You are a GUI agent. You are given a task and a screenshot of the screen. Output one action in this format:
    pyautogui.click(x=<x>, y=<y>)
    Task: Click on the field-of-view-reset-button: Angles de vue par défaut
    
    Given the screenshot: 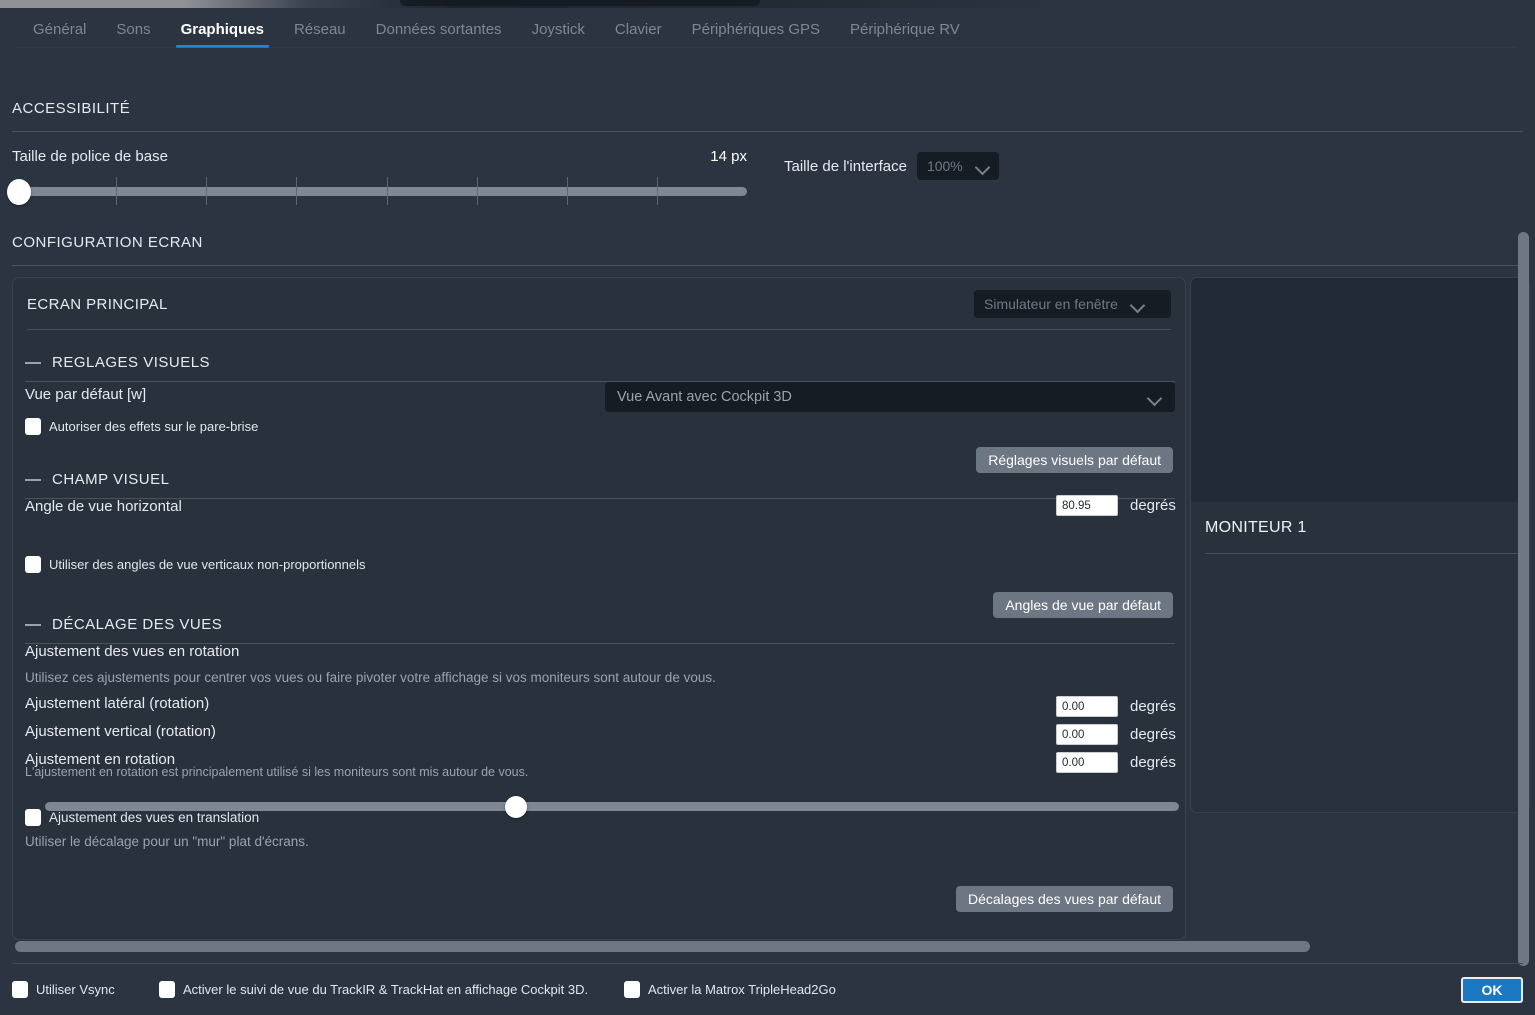 What is the action you would take?
    pyautogui.click(x=1083, y=605)
    